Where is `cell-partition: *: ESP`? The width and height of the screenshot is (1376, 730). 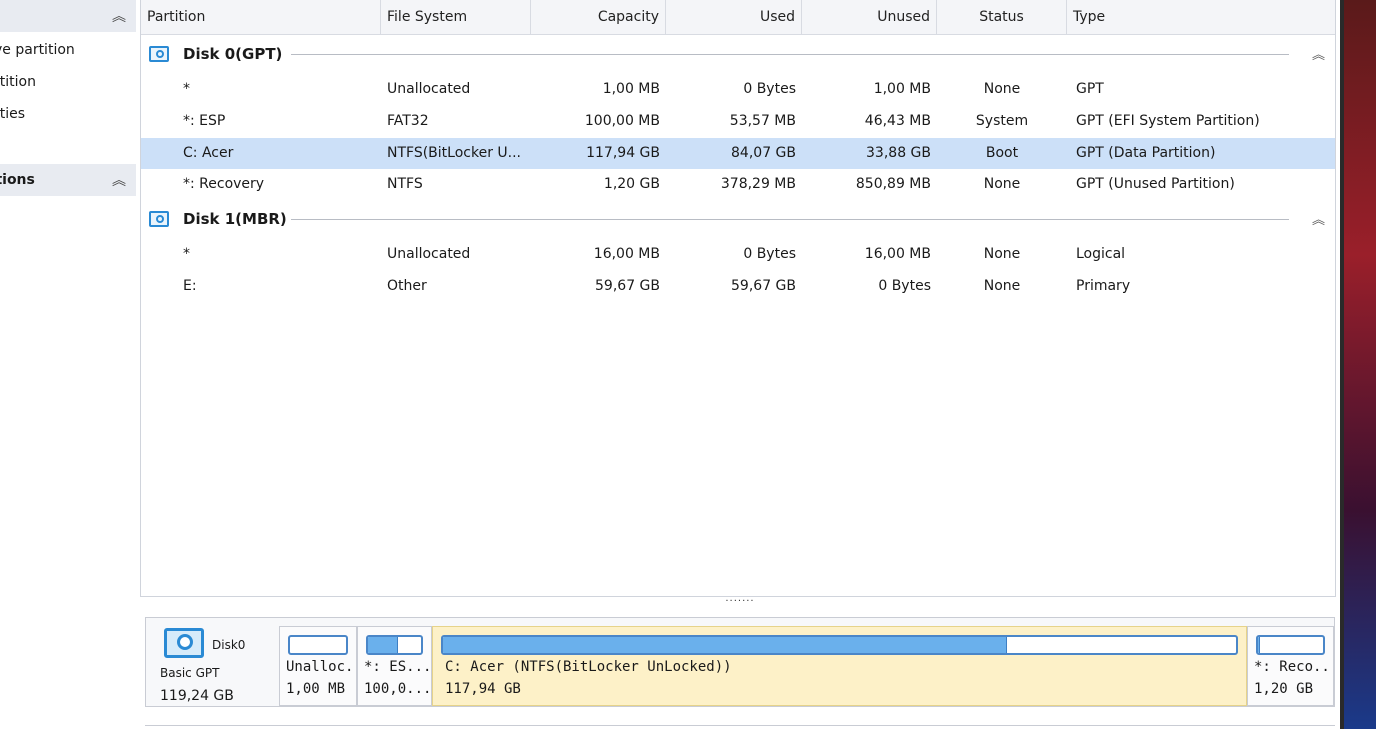
cell-partition: *: ESP is located at coordinates (204, 121).